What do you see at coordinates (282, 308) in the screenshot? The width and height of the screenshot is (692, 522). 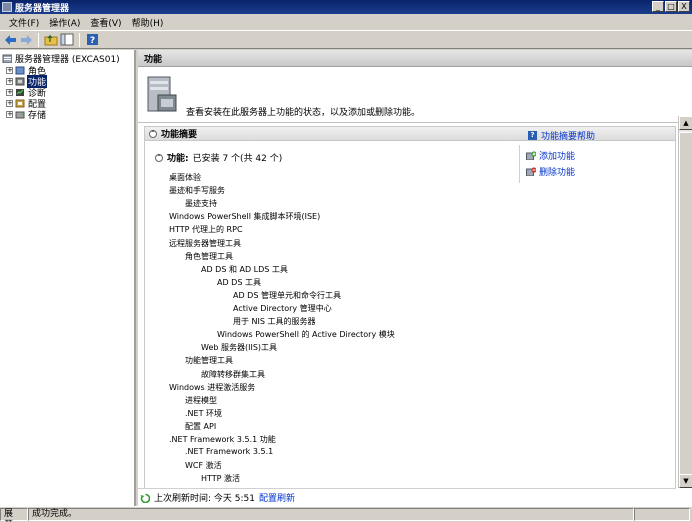 I see `feature-item: Active Directory 管理中心` at bounding box center [282, 308].